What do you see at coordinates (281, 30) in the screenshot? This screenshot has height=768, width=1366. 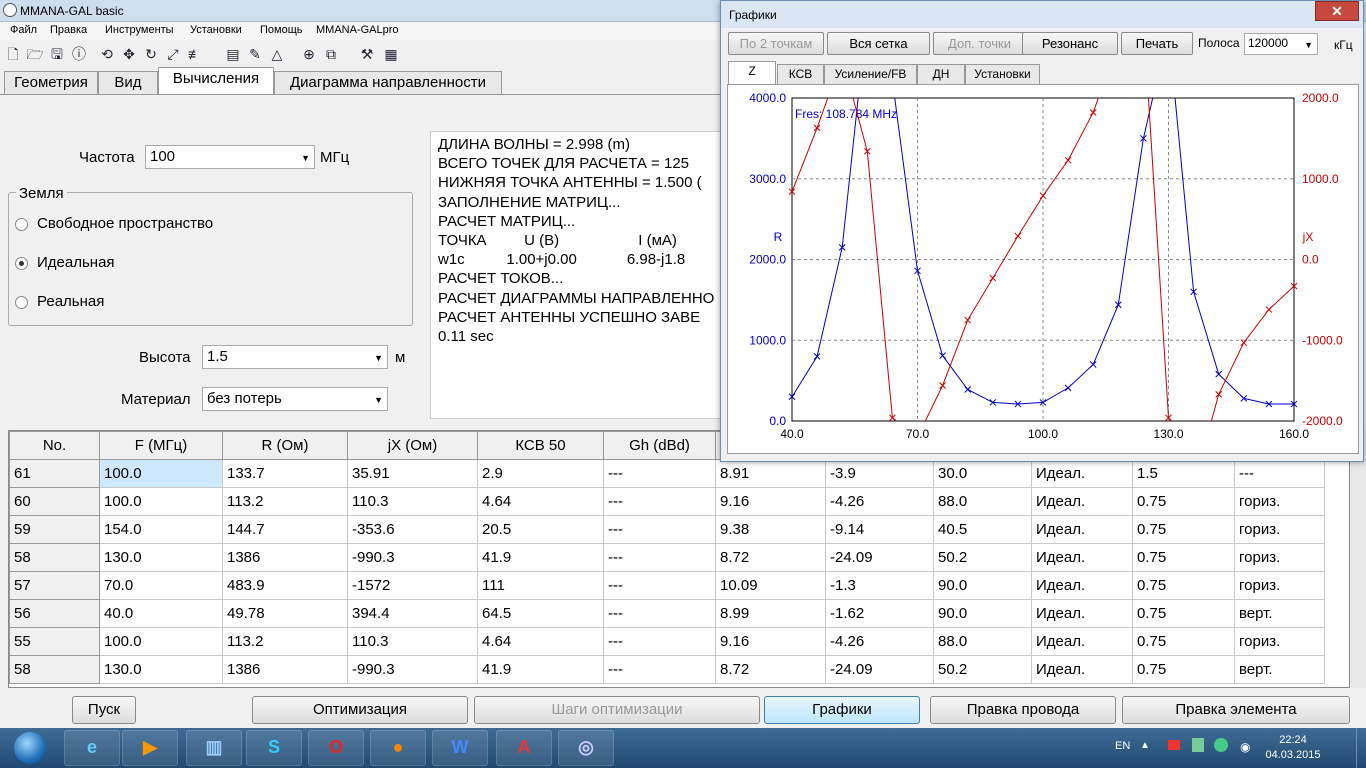 I see `menu-help: Помощь` at bounding box center [281, 30].